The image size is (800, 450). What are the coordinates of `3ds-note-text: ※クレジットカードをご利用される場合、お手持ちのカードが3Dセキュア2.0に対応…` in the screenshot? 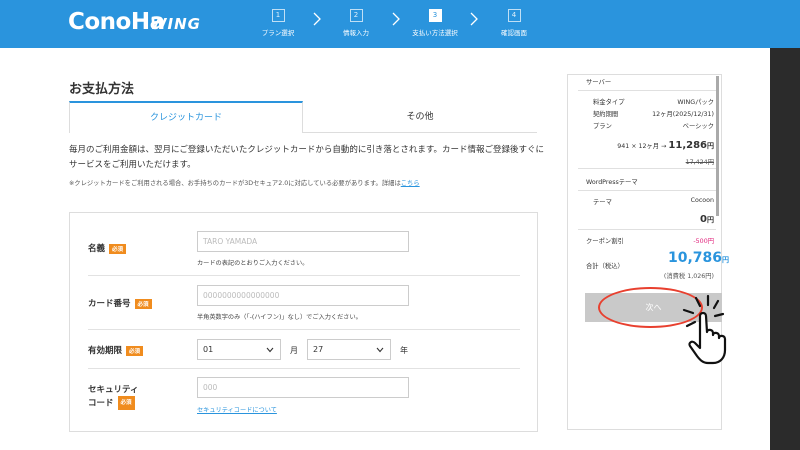 It's located at (235, 183).